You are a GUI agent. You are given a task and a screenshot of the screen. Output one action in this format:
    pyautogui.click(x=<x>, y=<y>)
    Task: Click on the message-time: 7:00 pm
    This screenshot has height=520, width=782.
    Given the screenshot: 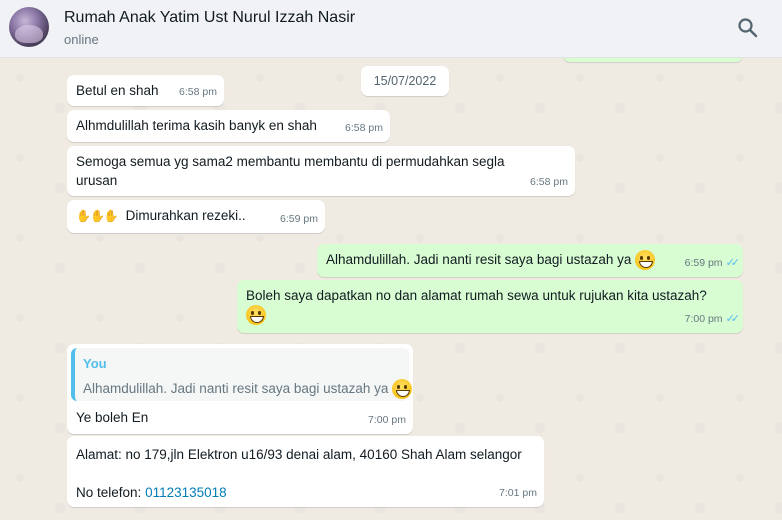 What is the action you would take?
    pyautogui.click(x=387, y=420)
    